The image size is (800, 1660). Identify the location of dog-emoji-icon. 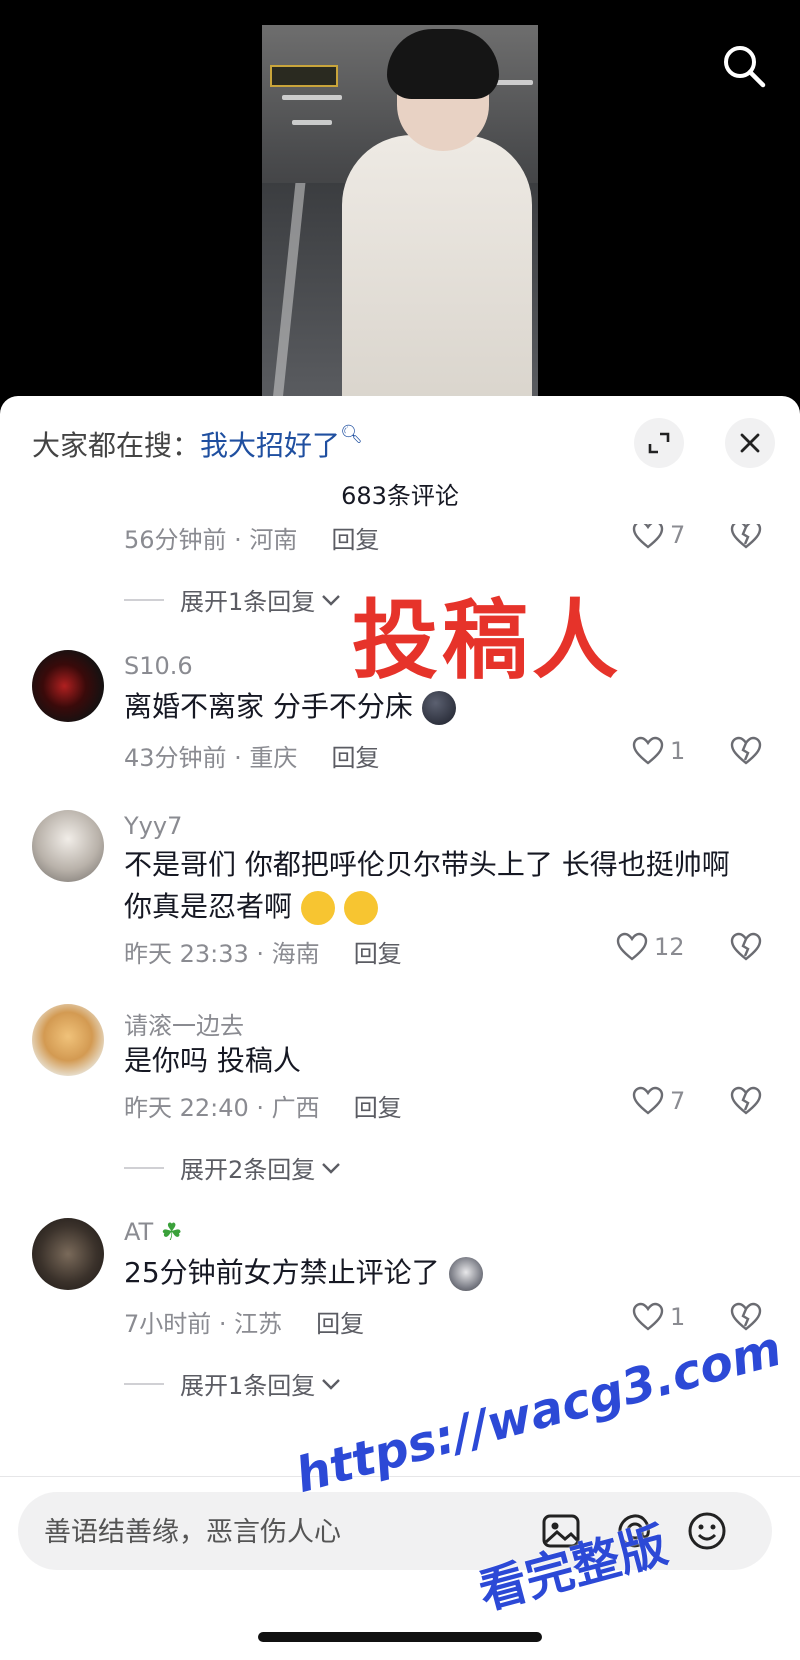
(465, 1274).